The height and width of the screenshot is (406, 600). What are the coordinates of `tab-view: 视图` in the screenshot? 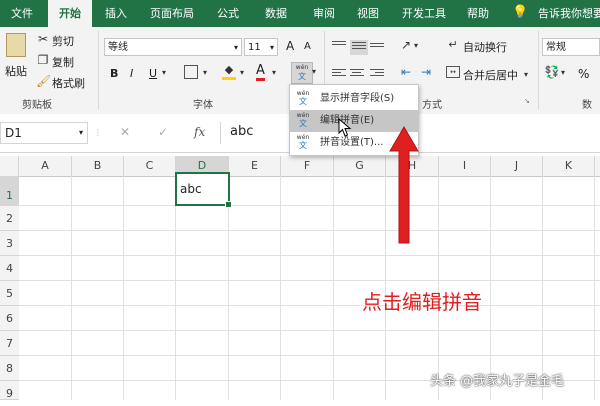 It's located at (368, 13).